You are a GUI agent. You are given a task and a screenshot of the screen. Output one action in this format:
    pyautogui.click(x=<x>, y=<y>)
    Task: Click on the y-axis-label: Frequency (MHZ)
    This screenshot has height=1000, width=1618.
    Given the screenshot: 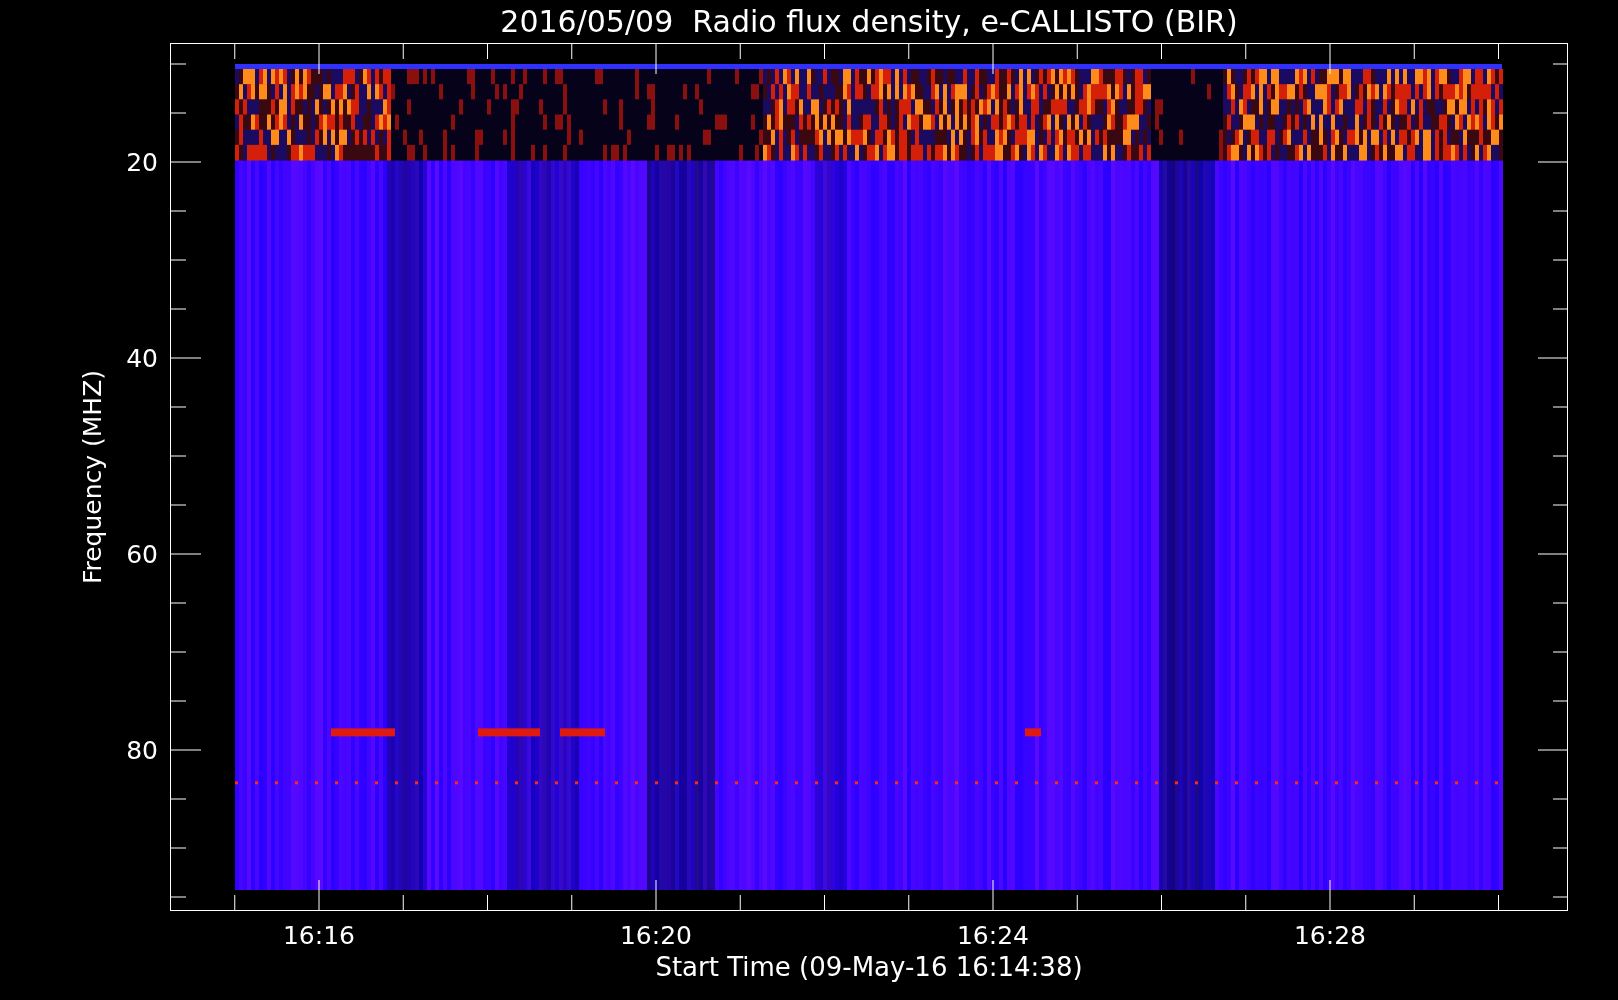 What is the action you would take?
    pyautogui.click(x=92, y=477)
    